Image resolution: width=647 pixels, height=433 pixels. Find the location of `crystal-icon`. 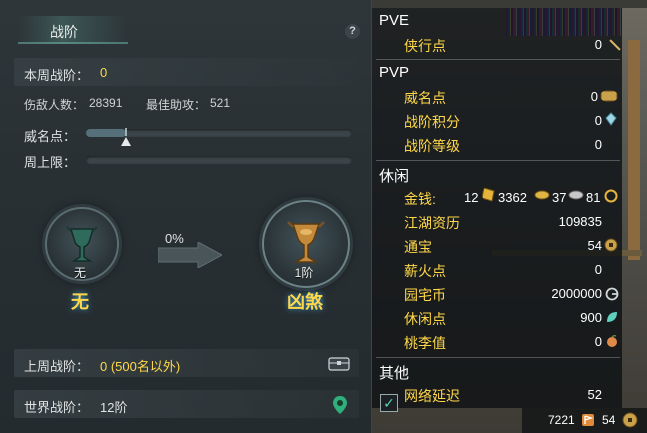

crystal-icon is located at coordinates (611, 119).